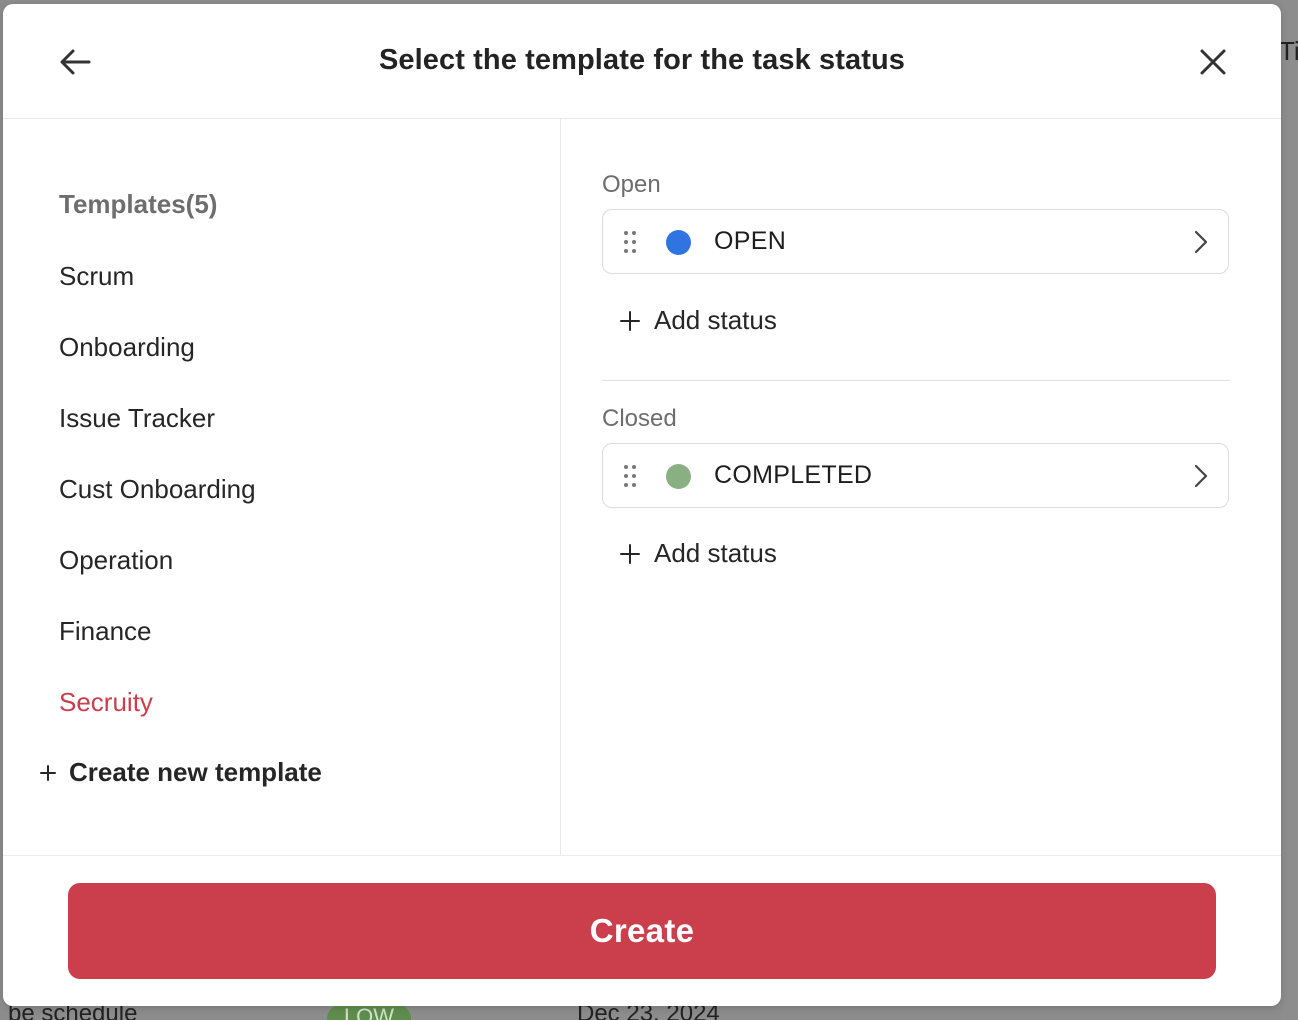 The width and height of the screenshot is (1298, 1020). What do you see at coordinates (137, 418) in the screenshot?
I see `template-item-issue-tracker: Issue Tracker` at bounding box center [137, 418].